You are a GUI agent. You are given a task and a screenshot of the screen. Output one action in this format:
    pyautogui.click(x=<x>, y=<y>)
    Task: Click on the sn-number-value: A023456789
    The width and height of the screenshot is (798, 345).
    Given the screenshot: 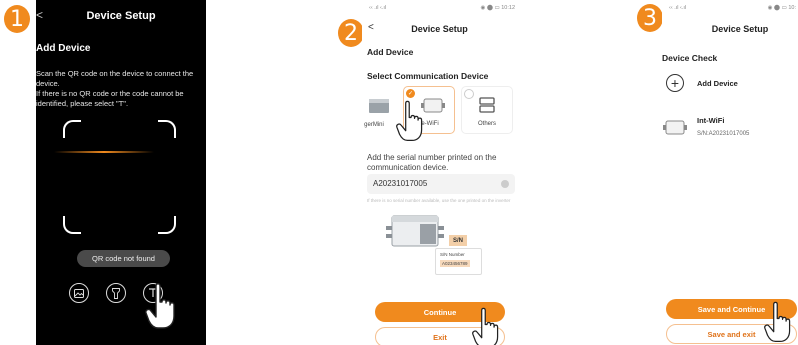 What is the action you would take?
    pyautogui.click(x=455, y=263)
    